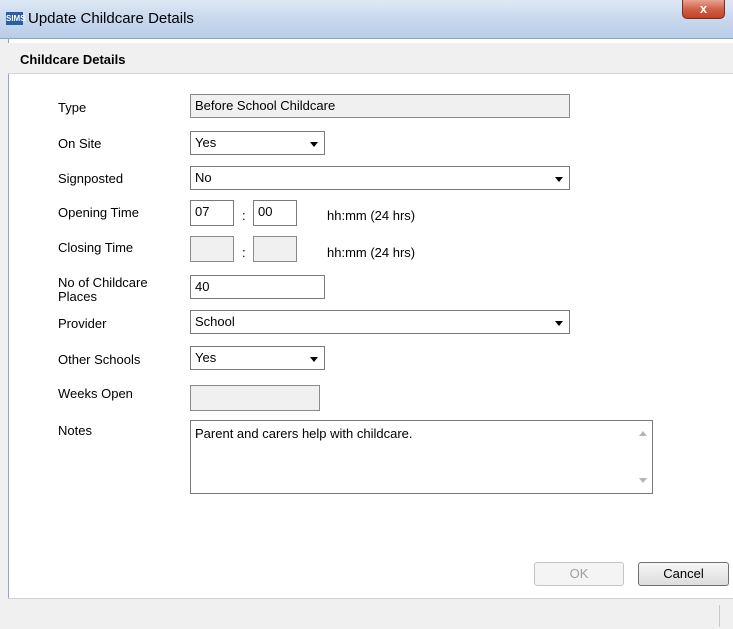  I want to click on title-bar: SIMS Update Childcare Details x, so click(366, 19).